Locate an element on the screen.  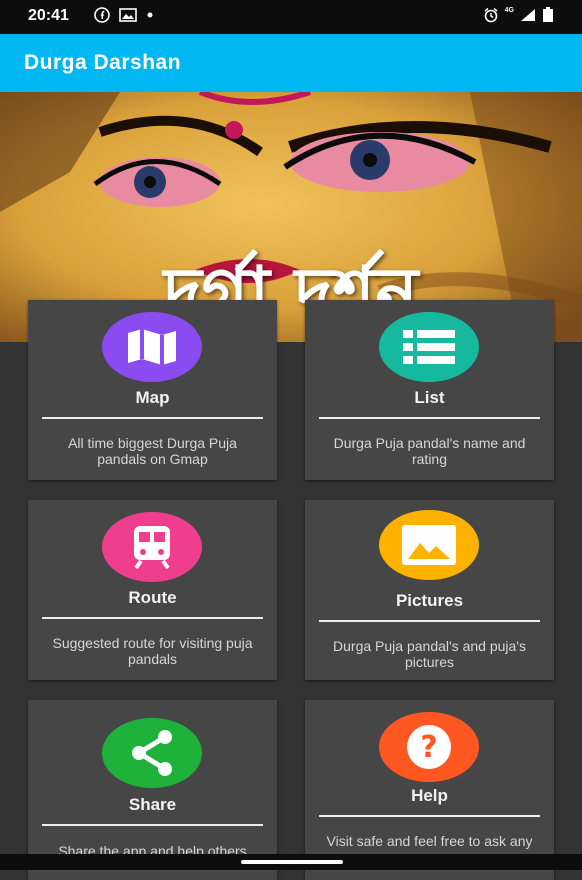
battery-icon is located at coordinates (548, 14).